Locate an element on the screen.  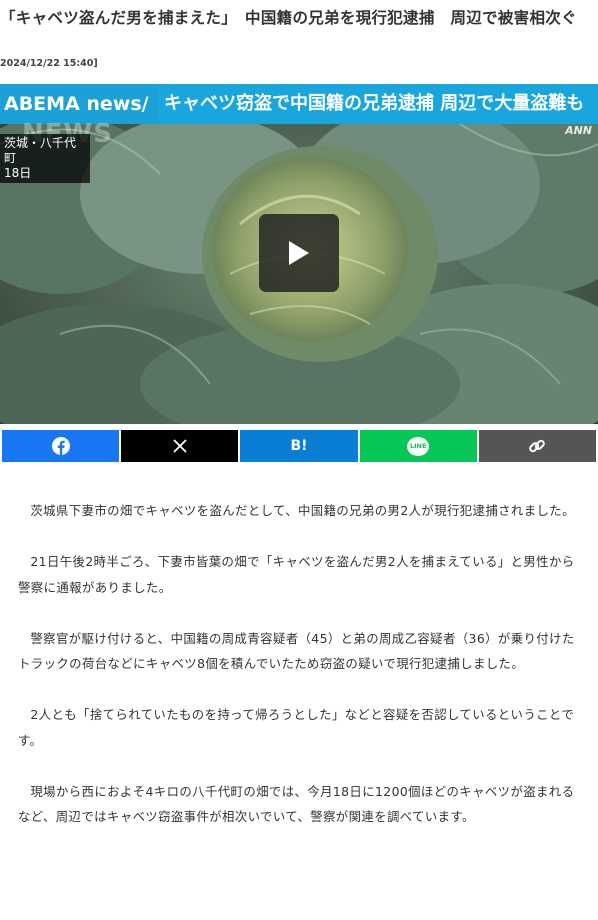
banner-caption: キャベツ窃盗で中国籍の兄弟逮捕 周辺で大量盗難も is located at coordinates (378, 104).